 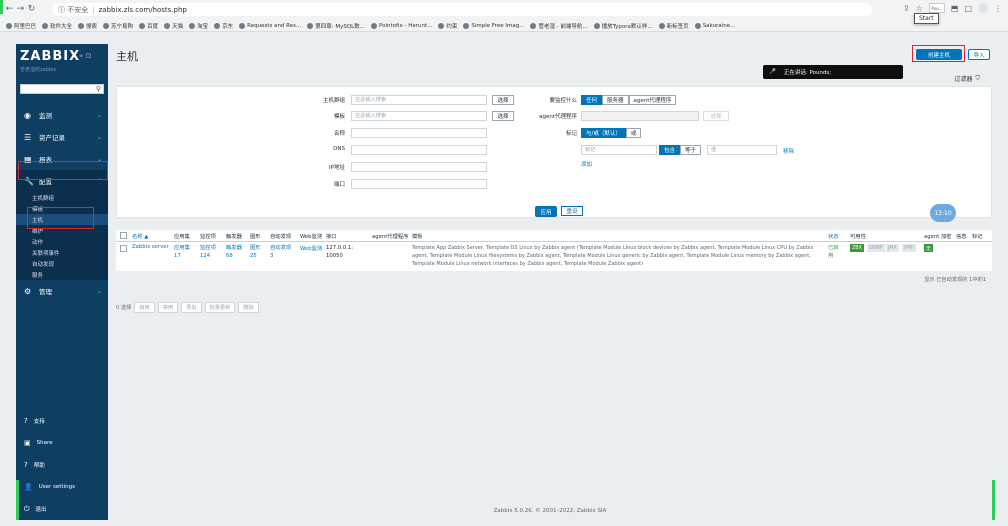 What do you see at coordinates (211, 252) in the screenshot?
I see `items-link: 监控项 124` at bounding box center [211, 252].